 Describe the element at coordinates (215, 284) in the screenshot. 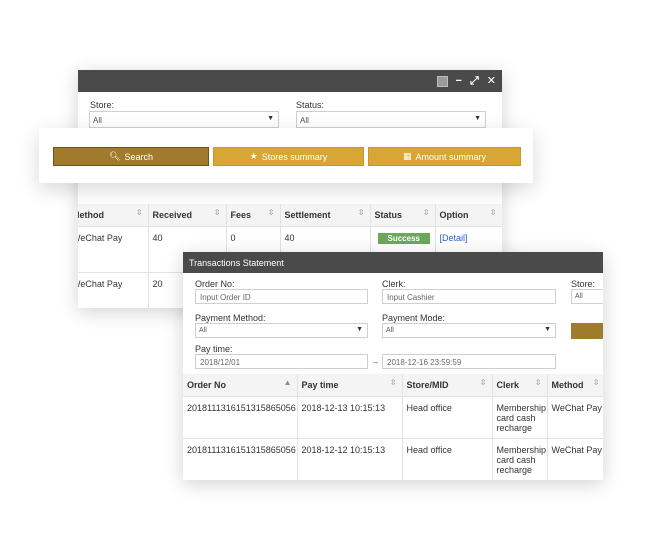

I see `order-no-label: Order No:` at that location.